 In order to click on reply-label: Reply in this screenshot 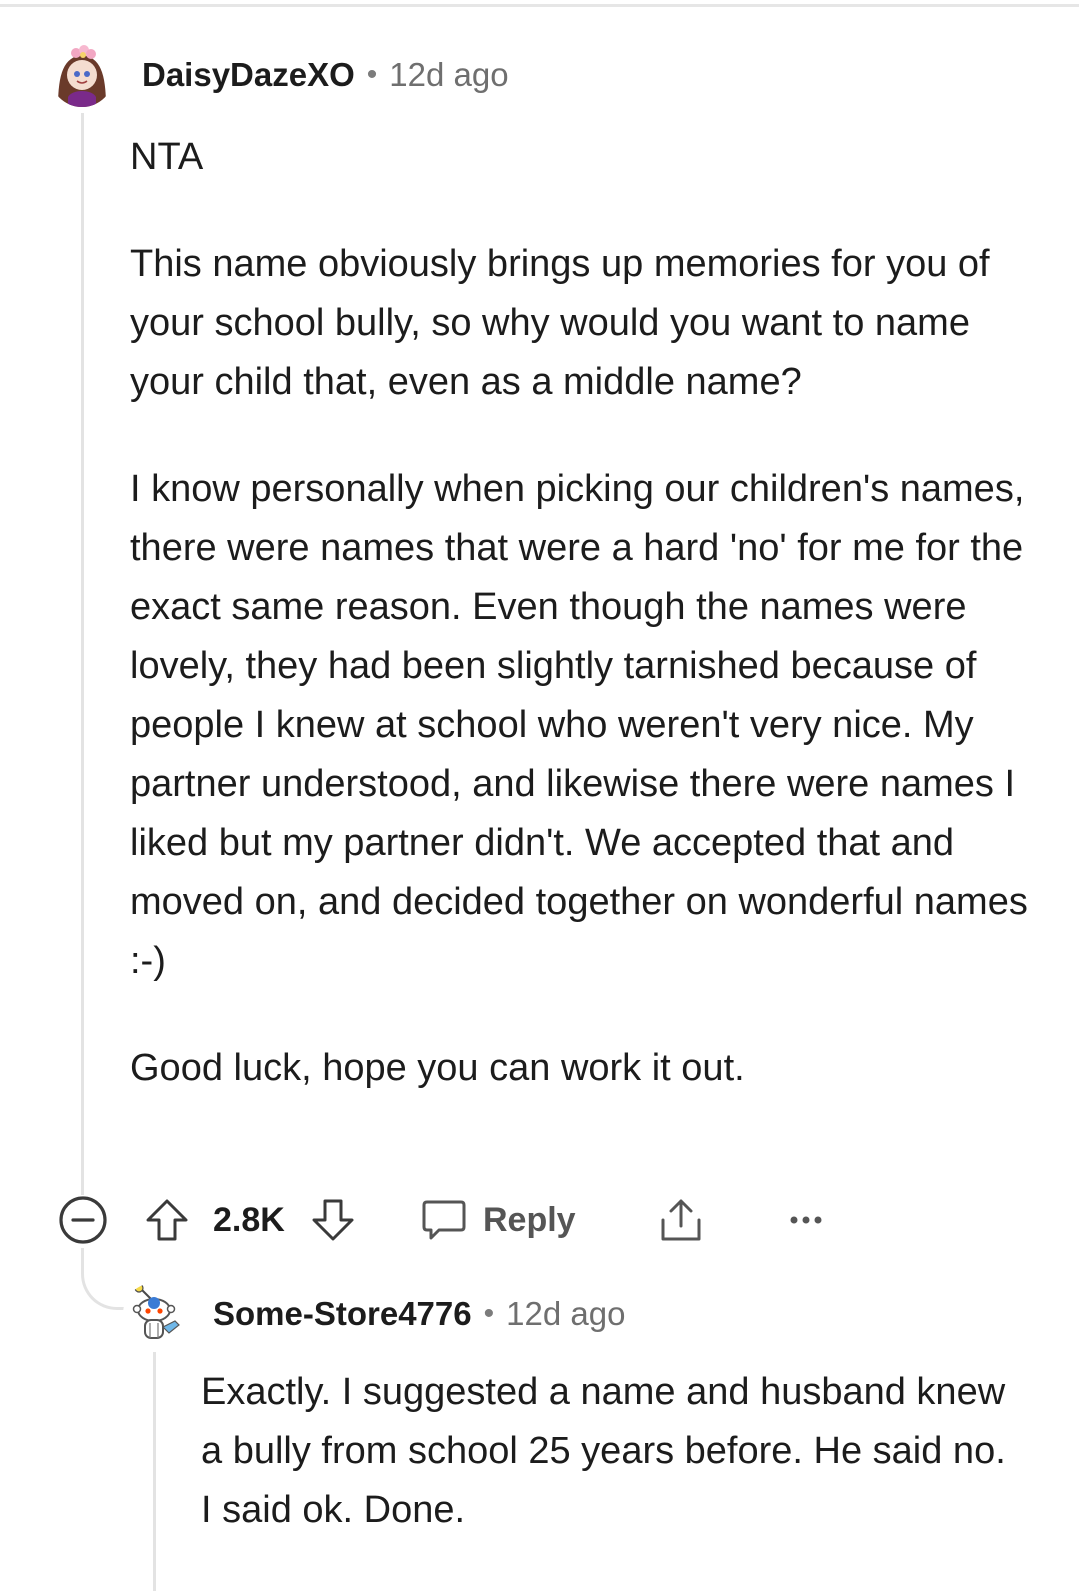, I will do `click(529, 1219)`.